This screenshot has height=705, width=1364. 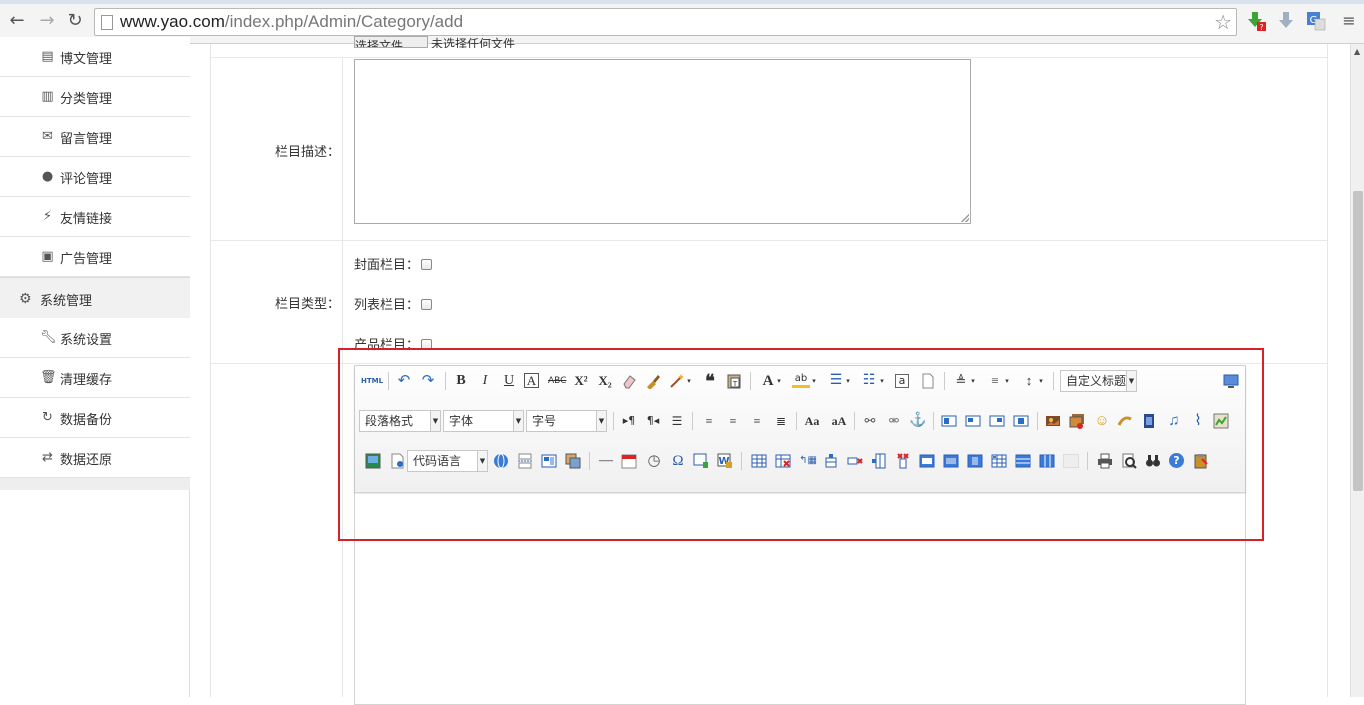 What do you see at coordinates (107, 22) in the screenshot?
I see `page-icon` at bounding box center [107, 22].